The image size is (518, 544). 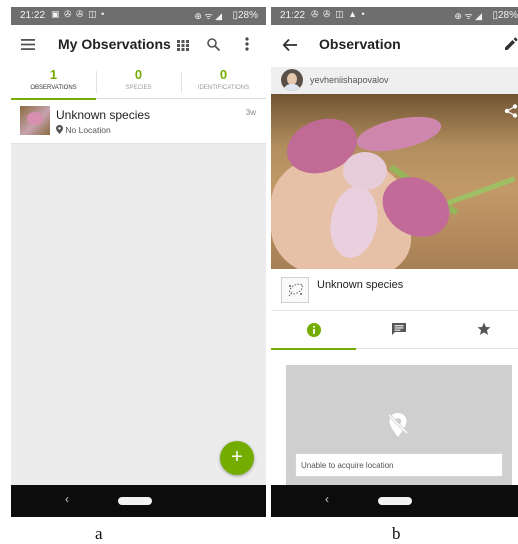 What do you see at coordinates (290, 45) in the screenshot?
I see `arrow-back-icon` at bounding box center [290, 45].